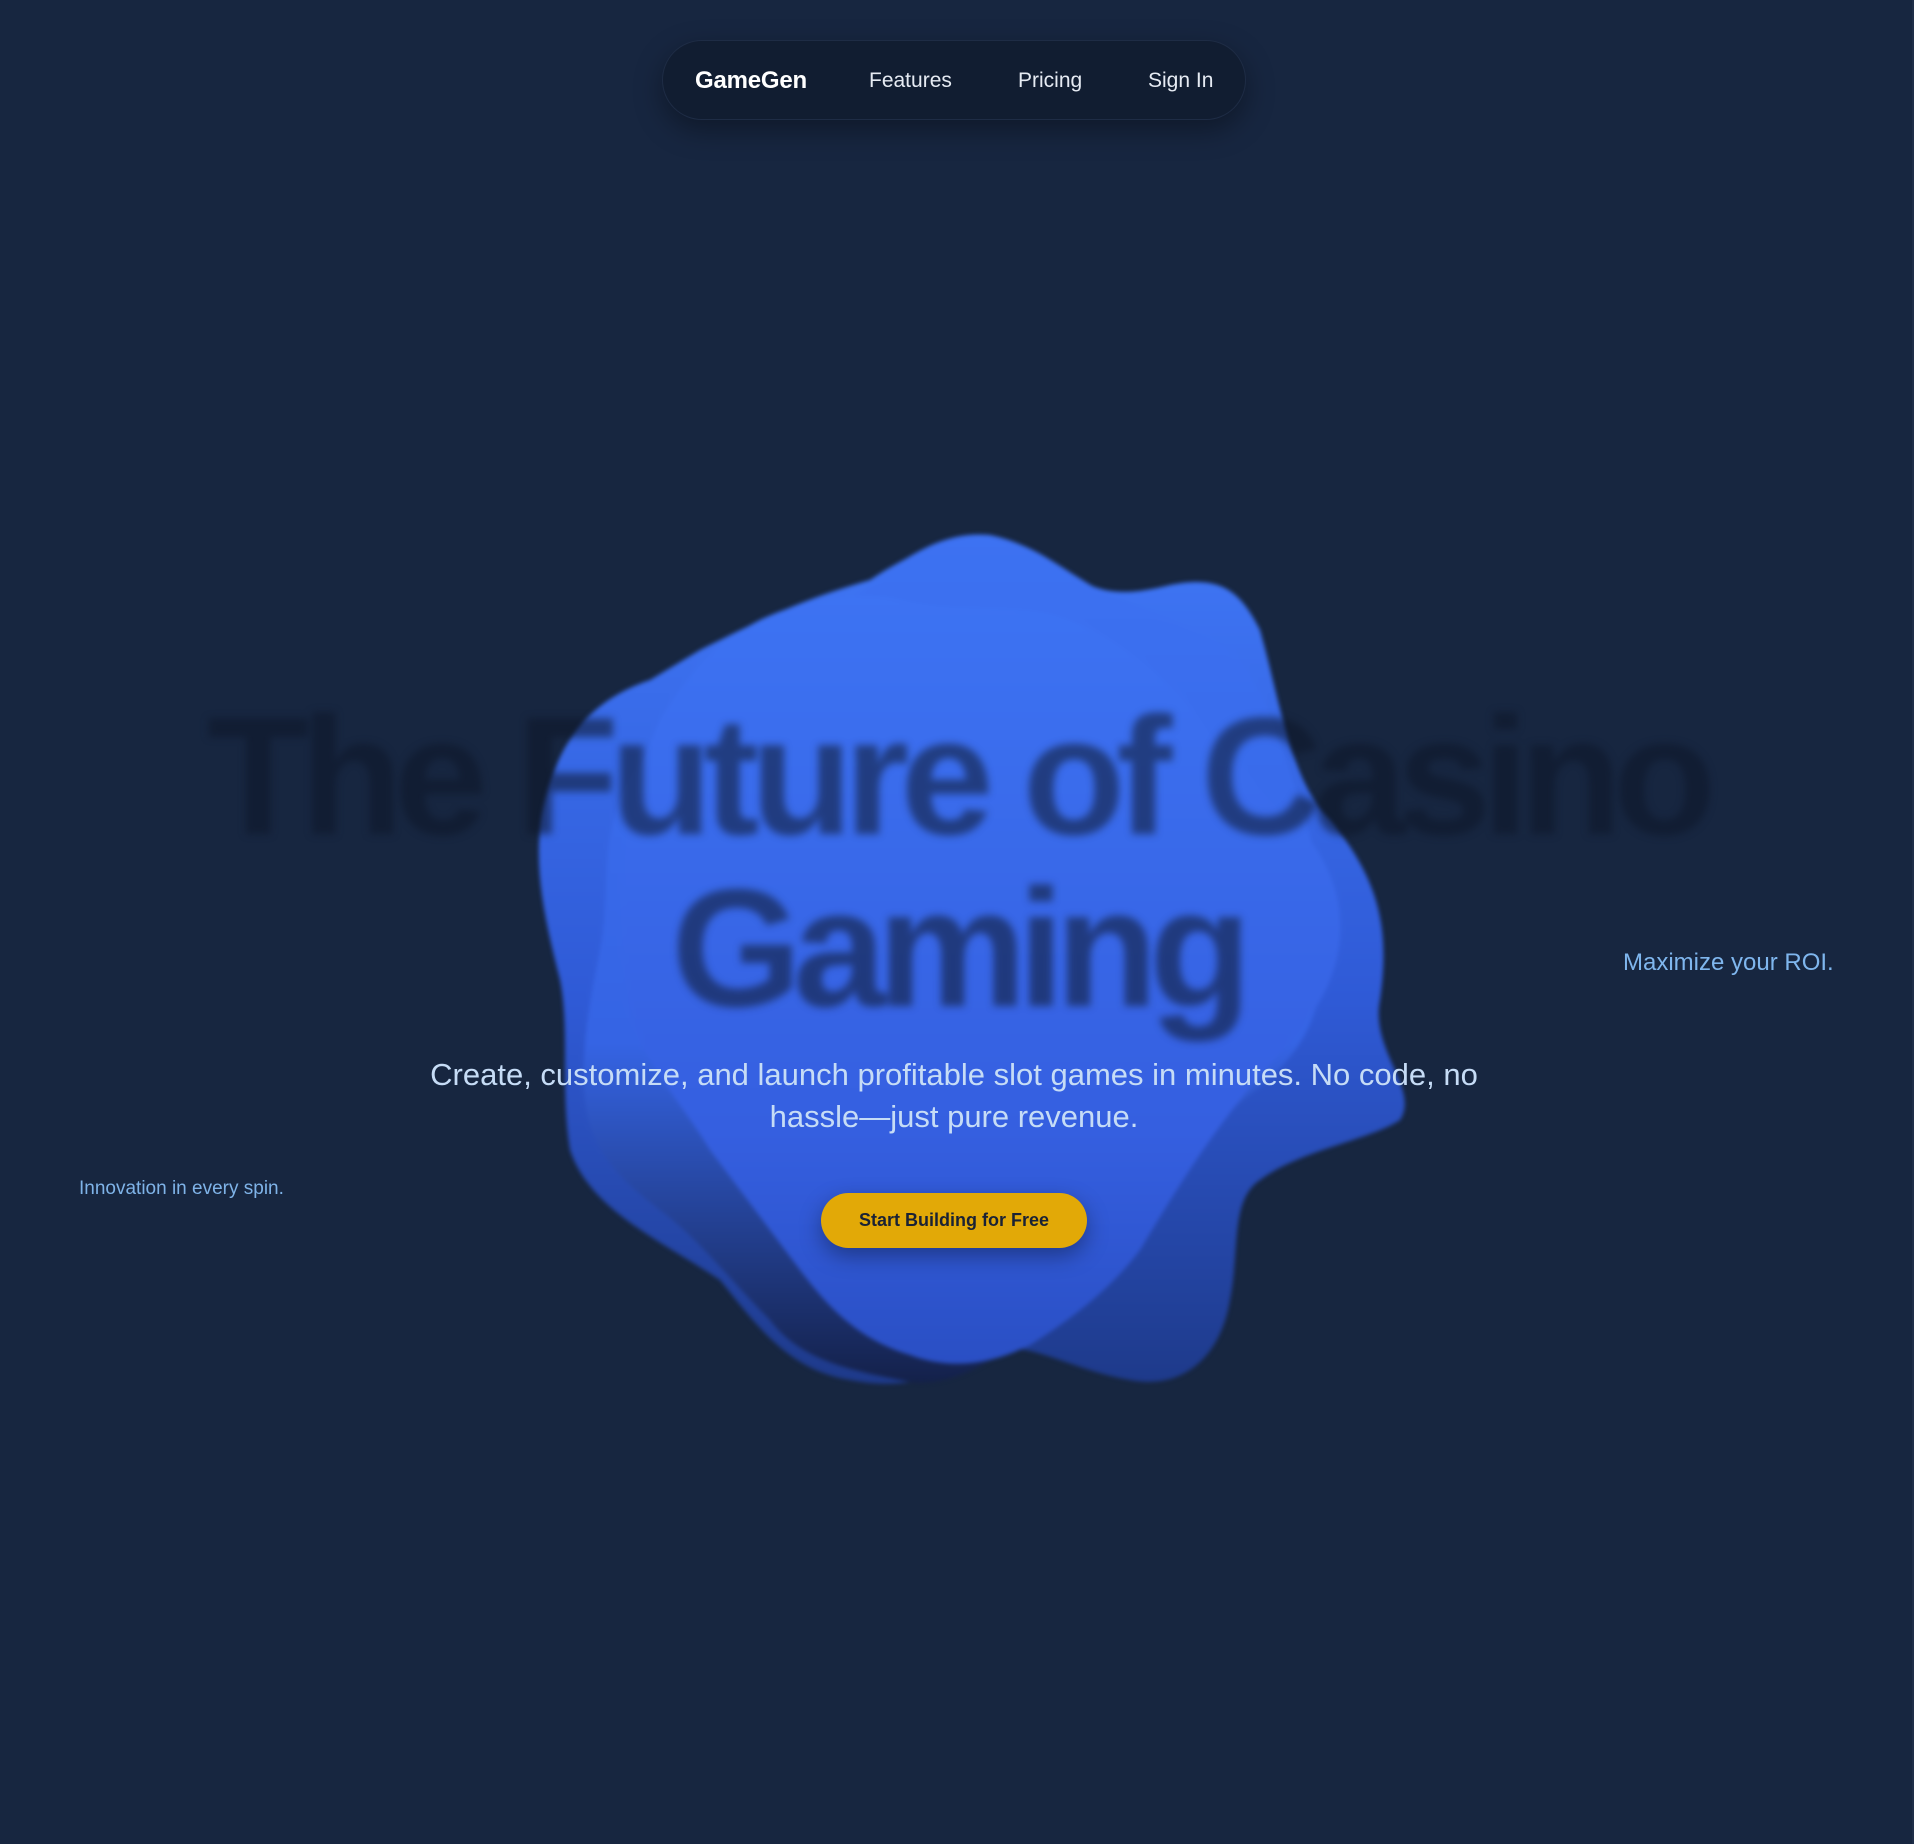  Describe the element at coordinates (751, 81) in the screenshot. I see `brand-logo-link: GameGen` at that location.